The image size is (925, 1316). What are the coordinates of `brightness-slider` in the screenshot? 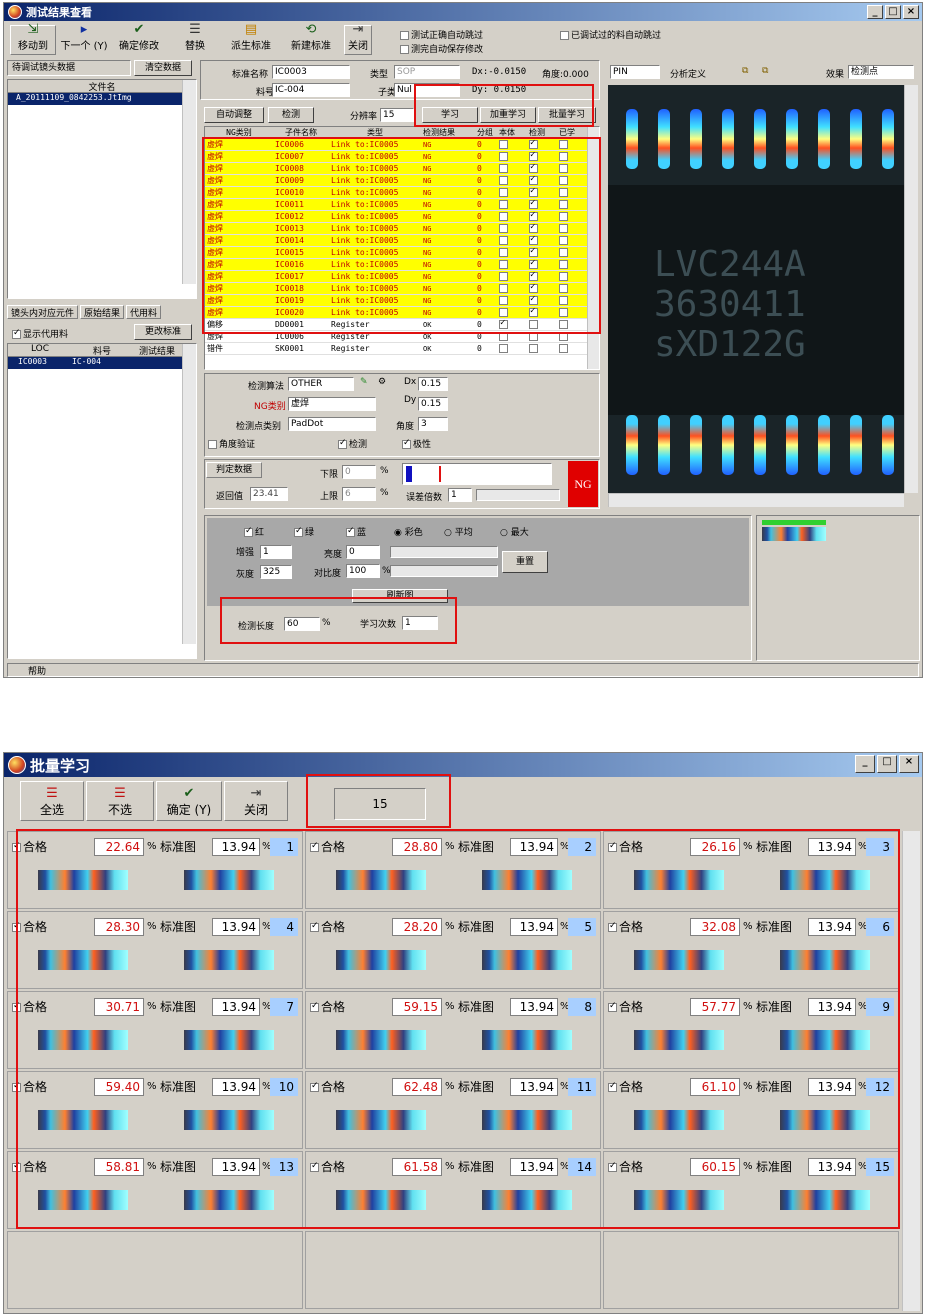 It's located at (444, 552).